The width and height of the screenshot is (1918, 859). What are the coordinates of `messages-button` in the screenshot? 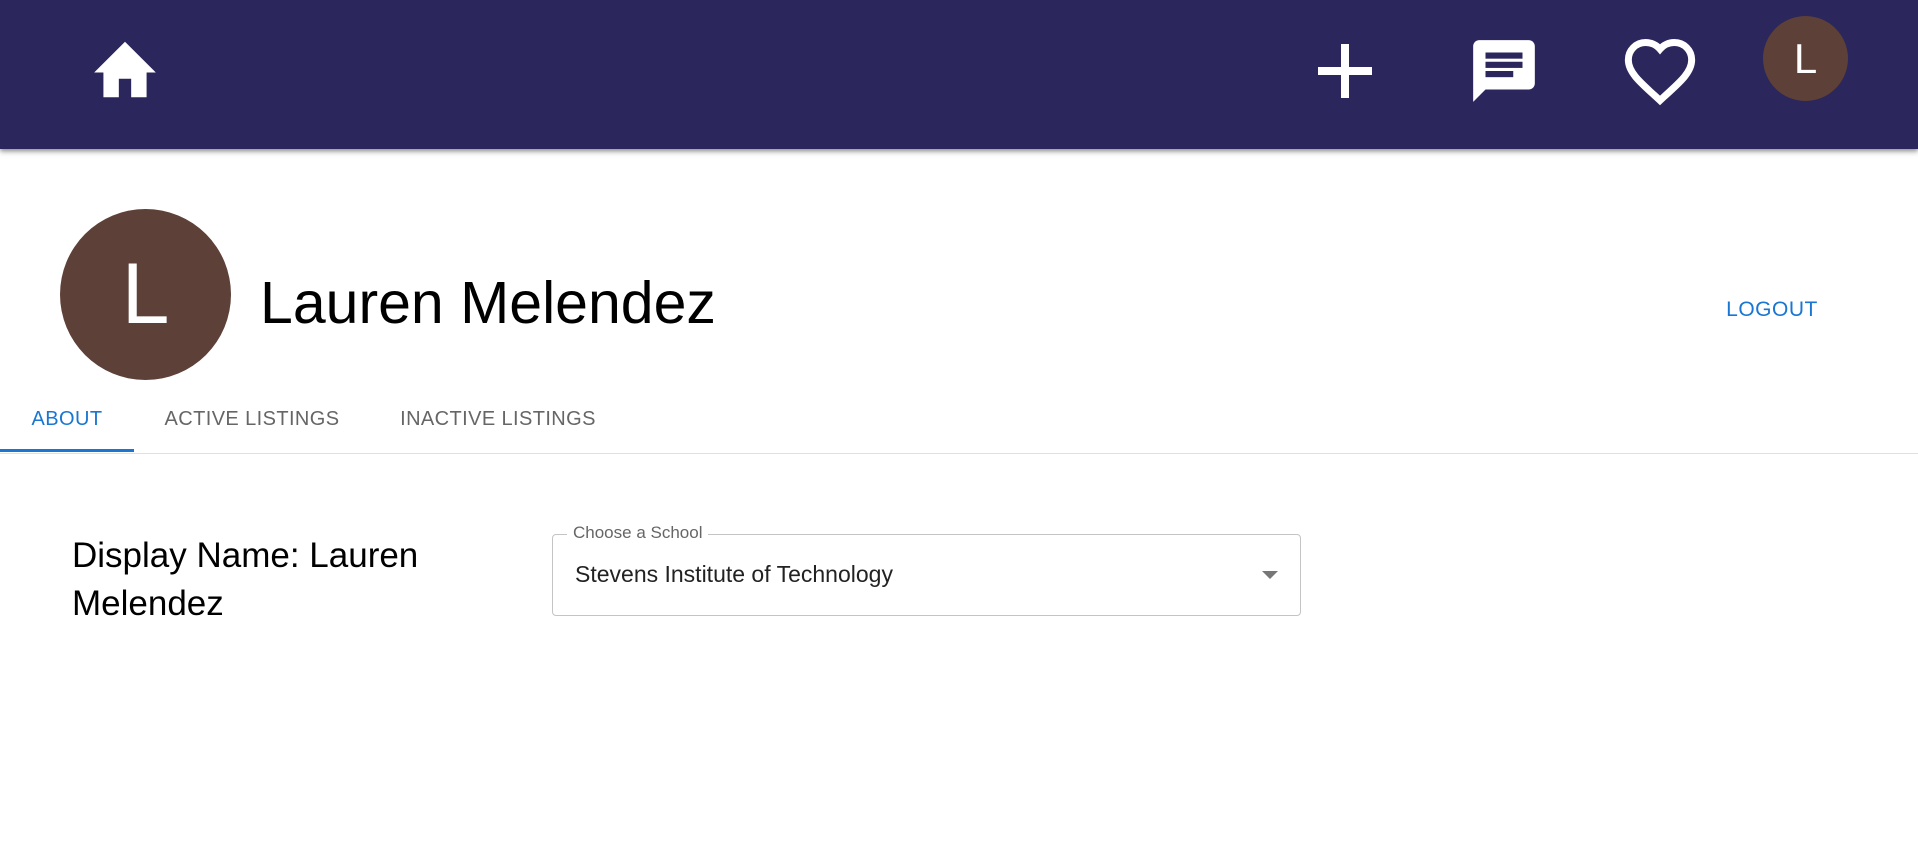 It's located at (1504, 71).